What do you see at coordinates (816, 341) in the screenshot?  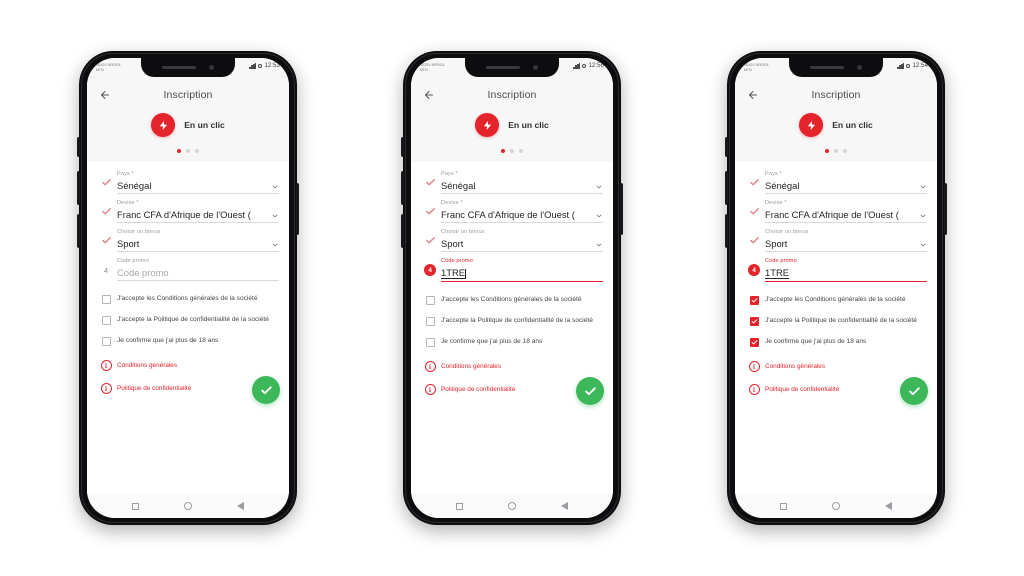 I see `consent-label-age: Je confirme que j'ai plus de 18 ans` at bounding box center [816, 341].